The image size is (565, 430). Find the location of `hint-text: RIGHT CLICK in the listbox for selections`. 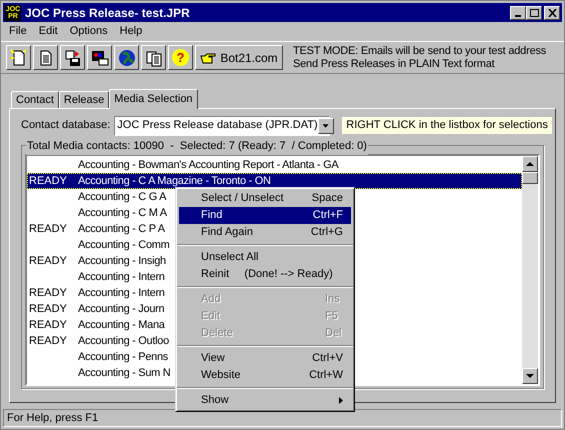

hint-text: RIGHT CLICK in the listbox for selections is located at coordinates (447, 125).